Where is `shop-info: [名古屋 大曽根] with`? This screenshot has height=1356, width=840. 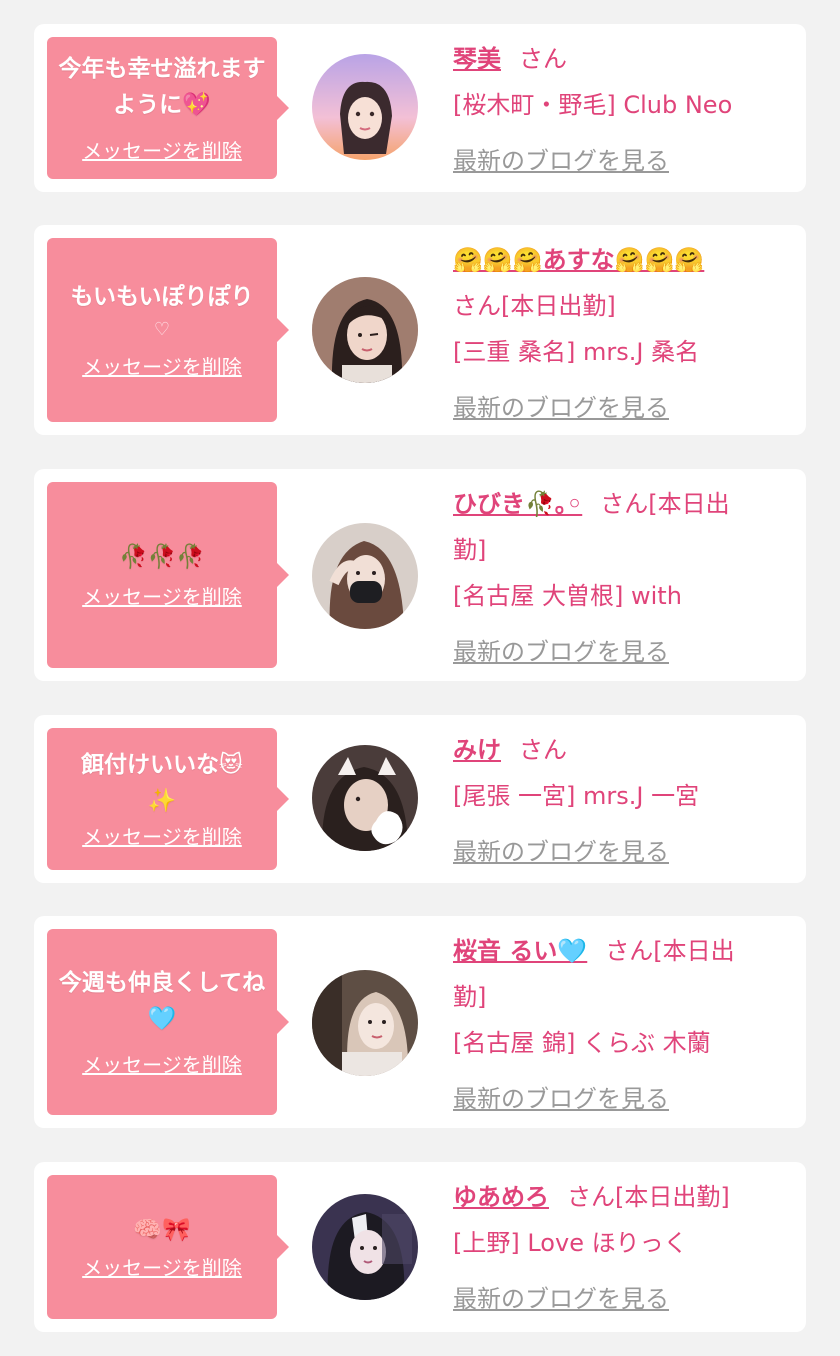 shop-info: [名古屋 大曽根] with is located at coordinates (567, 596).